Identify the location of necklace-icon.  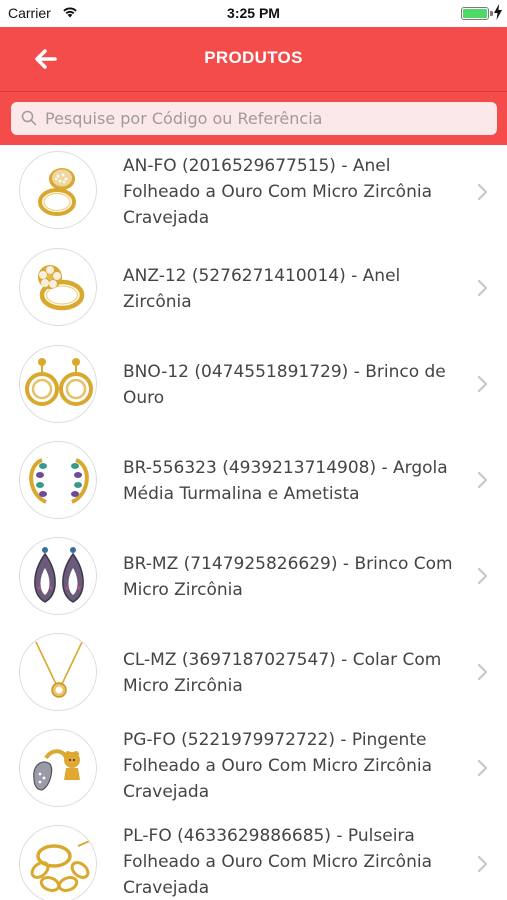
(58, 672).